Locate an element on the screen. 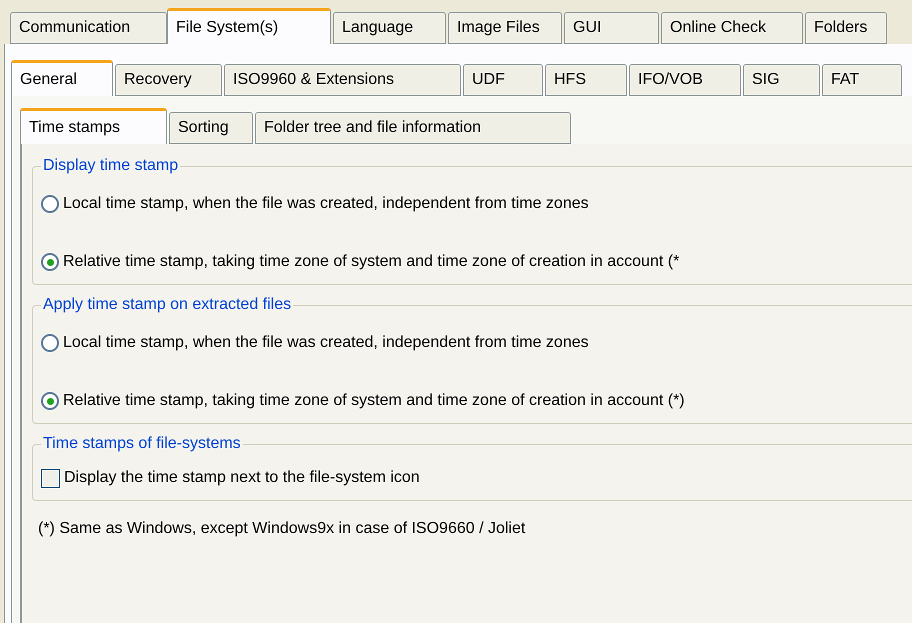 The image size is (912, 623). group-title: Display time stamp is located at coordinates (111, 166).